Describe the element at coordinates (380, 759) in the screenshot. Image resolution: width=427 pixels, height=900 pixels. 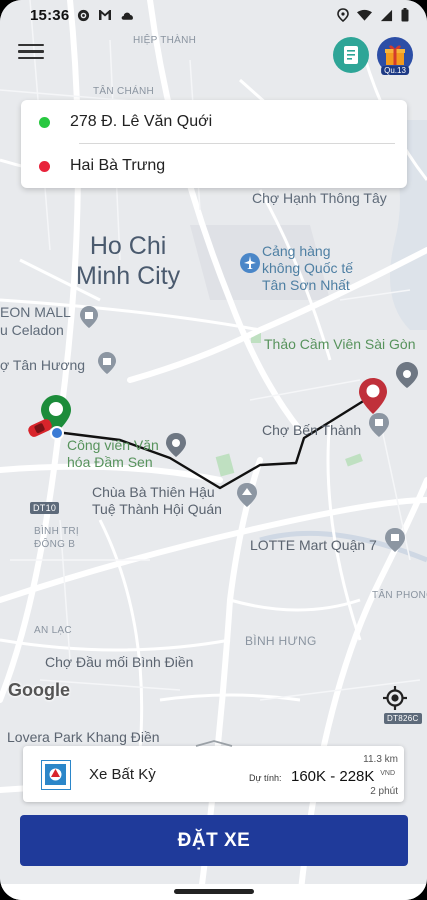
I see `trip-distance: 11.3 km` at that location.